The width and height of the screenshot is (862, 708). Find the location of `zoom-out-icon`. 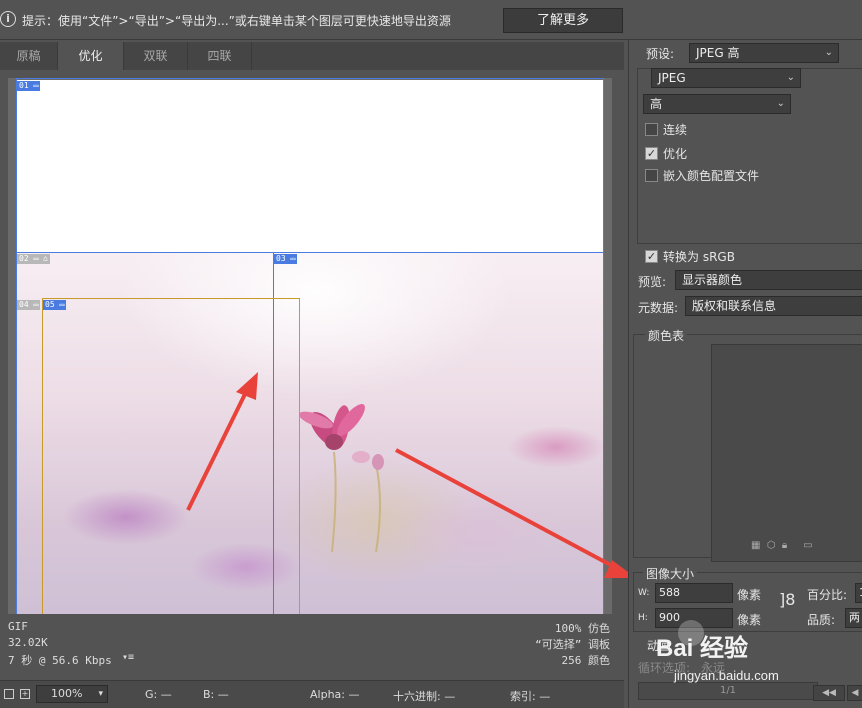

zoom-out-icon is located at coordinates (9, 694).